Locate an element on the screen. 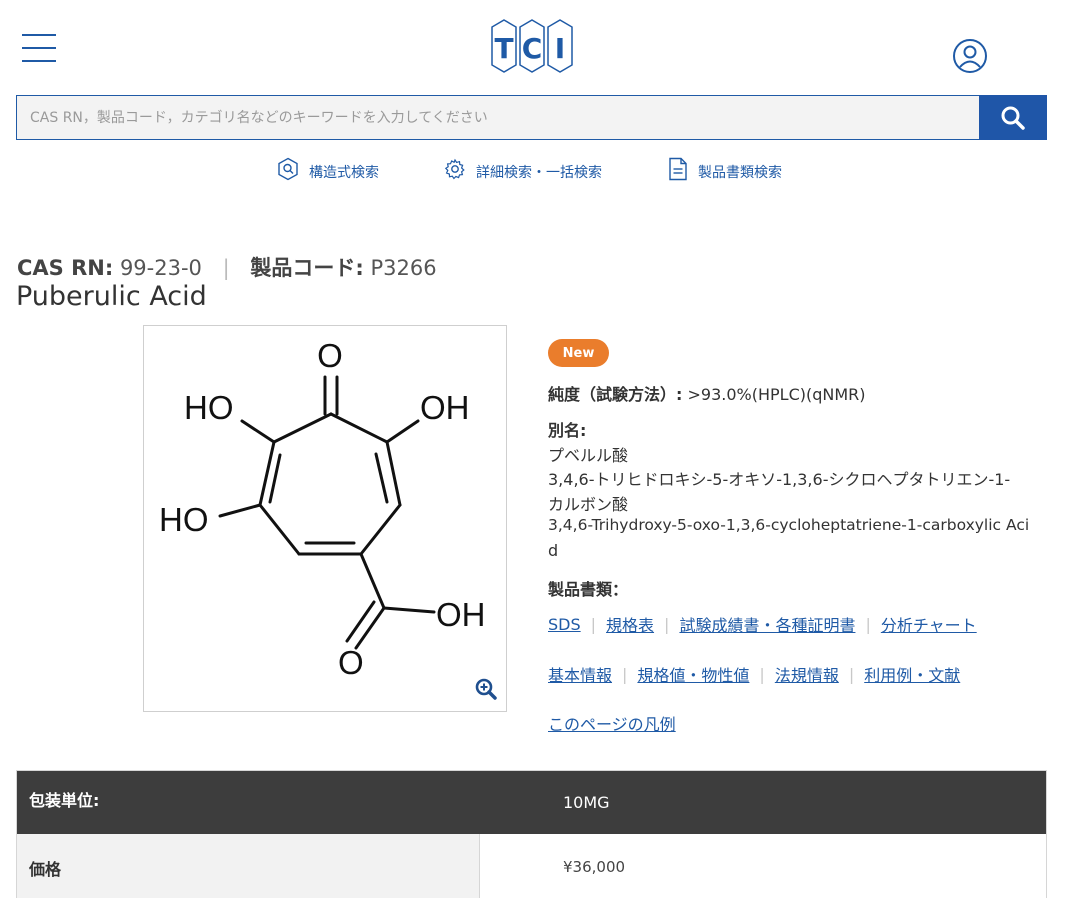 The height and width of the screenshot is (898, 1080). analysis-chart-link: 分析チャート is located at coordinates (929, 624).